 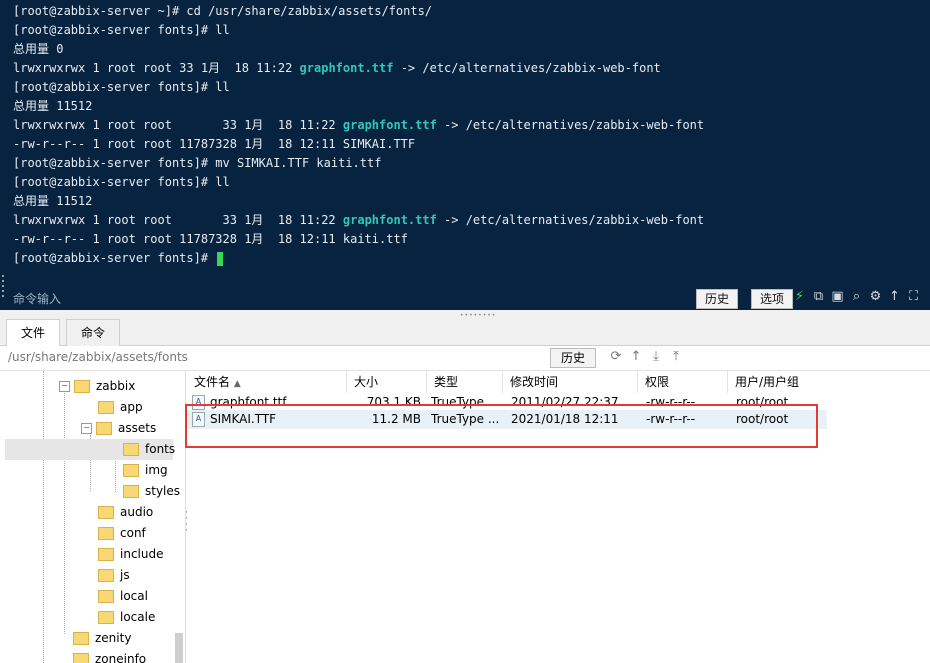 I want to click on tree-item-zoneinfo: zoneinfo, so click(x=109, y=656).